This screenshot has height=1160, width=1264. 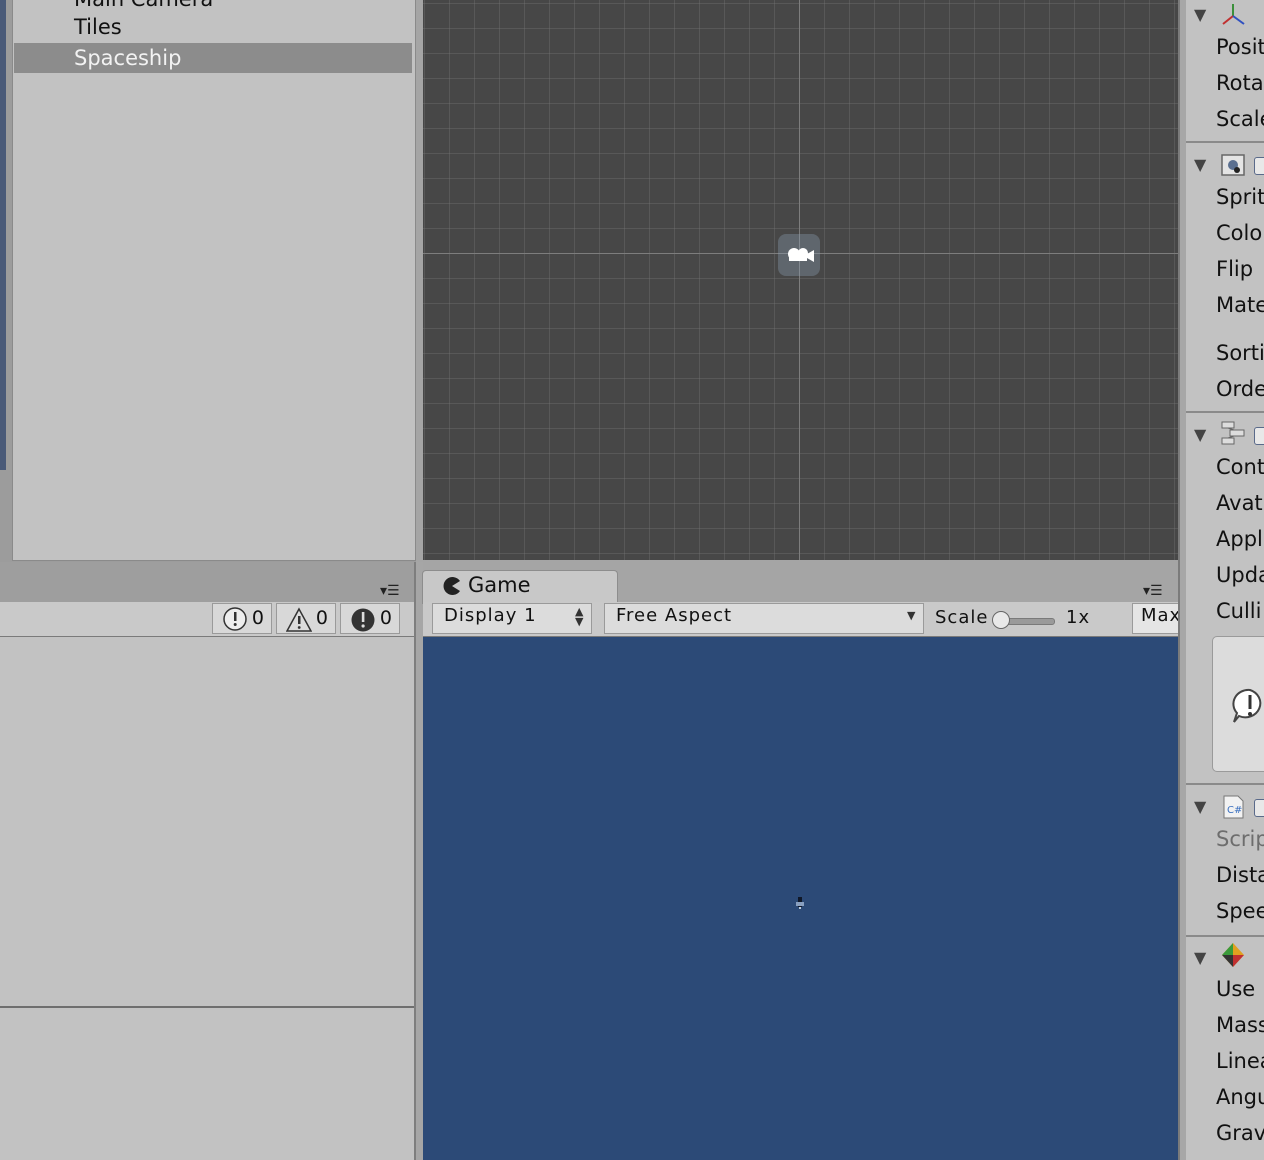 What do you see at coordinates (1240, 197) in the screenshot?
I see `sprite-label: Sprit` at bounding box center [1240, 197].